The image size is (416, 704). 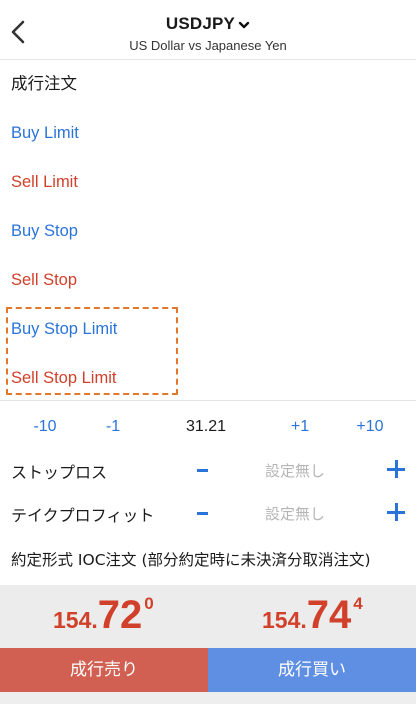 I want to click on stop-loss-label: ストップロス, so click(x=59, y=472).